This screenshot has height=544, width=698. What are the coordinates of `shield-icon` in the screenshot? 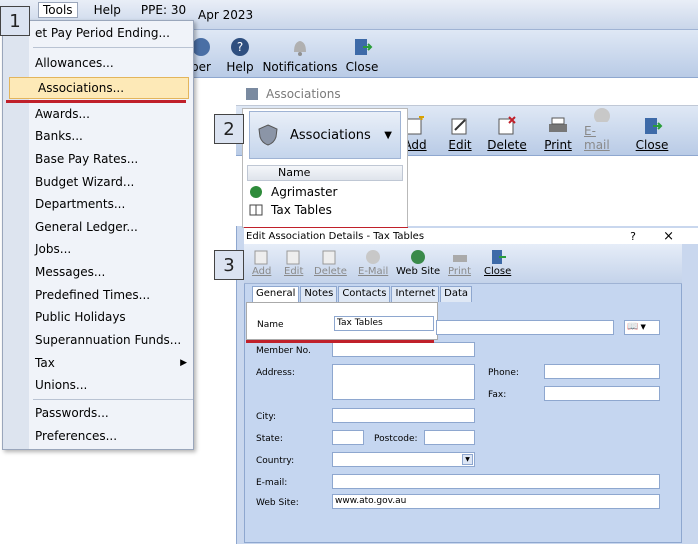 It's located at (268, 135).